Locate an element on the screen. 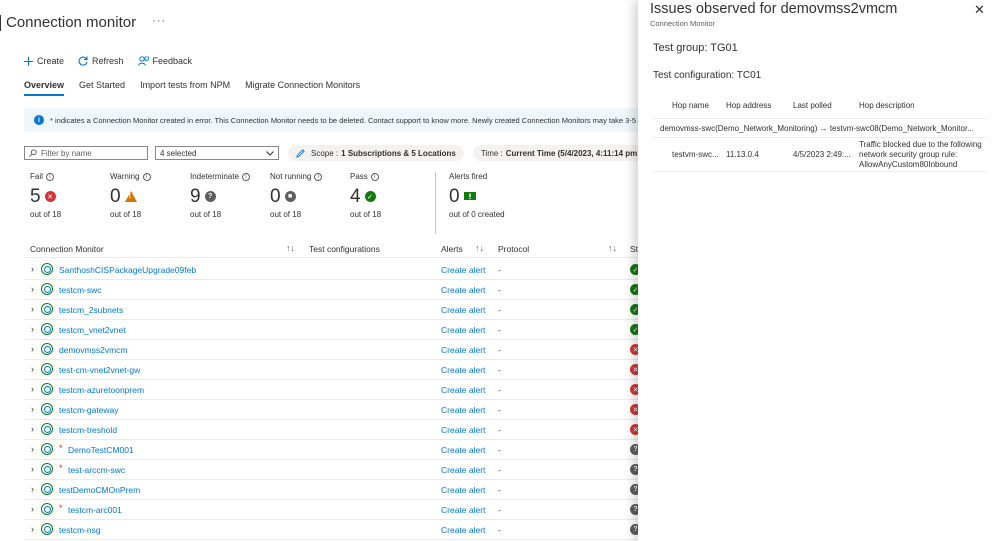 This screenshot has height=541, width=999. connection-monitor-name: test-cm-vnet2vnet-gw is located at coordinates (99, 370).